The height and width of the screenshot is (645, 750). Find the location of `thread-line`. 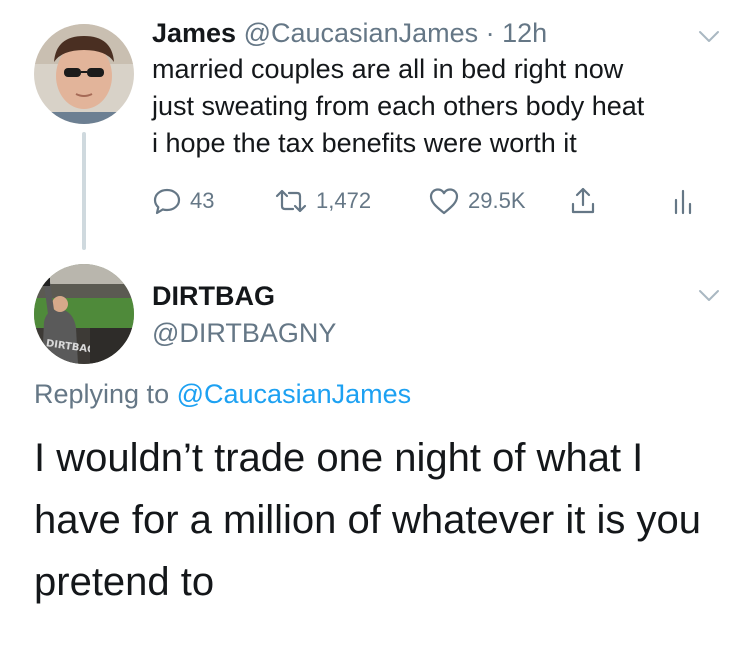

thread-line is located at coordinates (84, 191).